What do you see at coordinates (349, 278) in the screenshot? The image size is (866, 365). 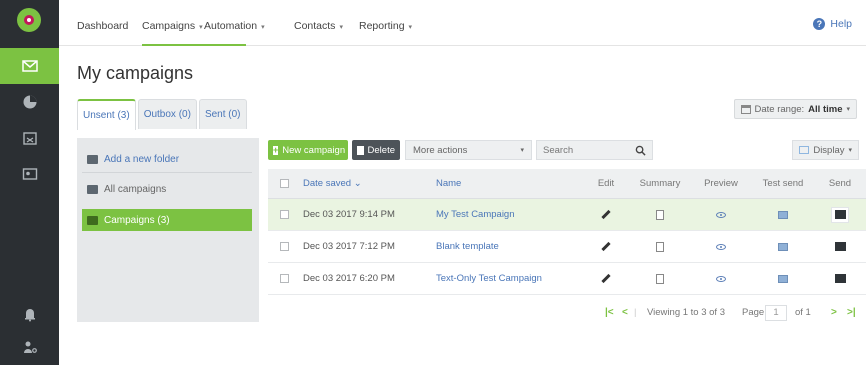 I see `row-date: Dec 03 2017 6:20 PM` at bounding box center [349, 278].